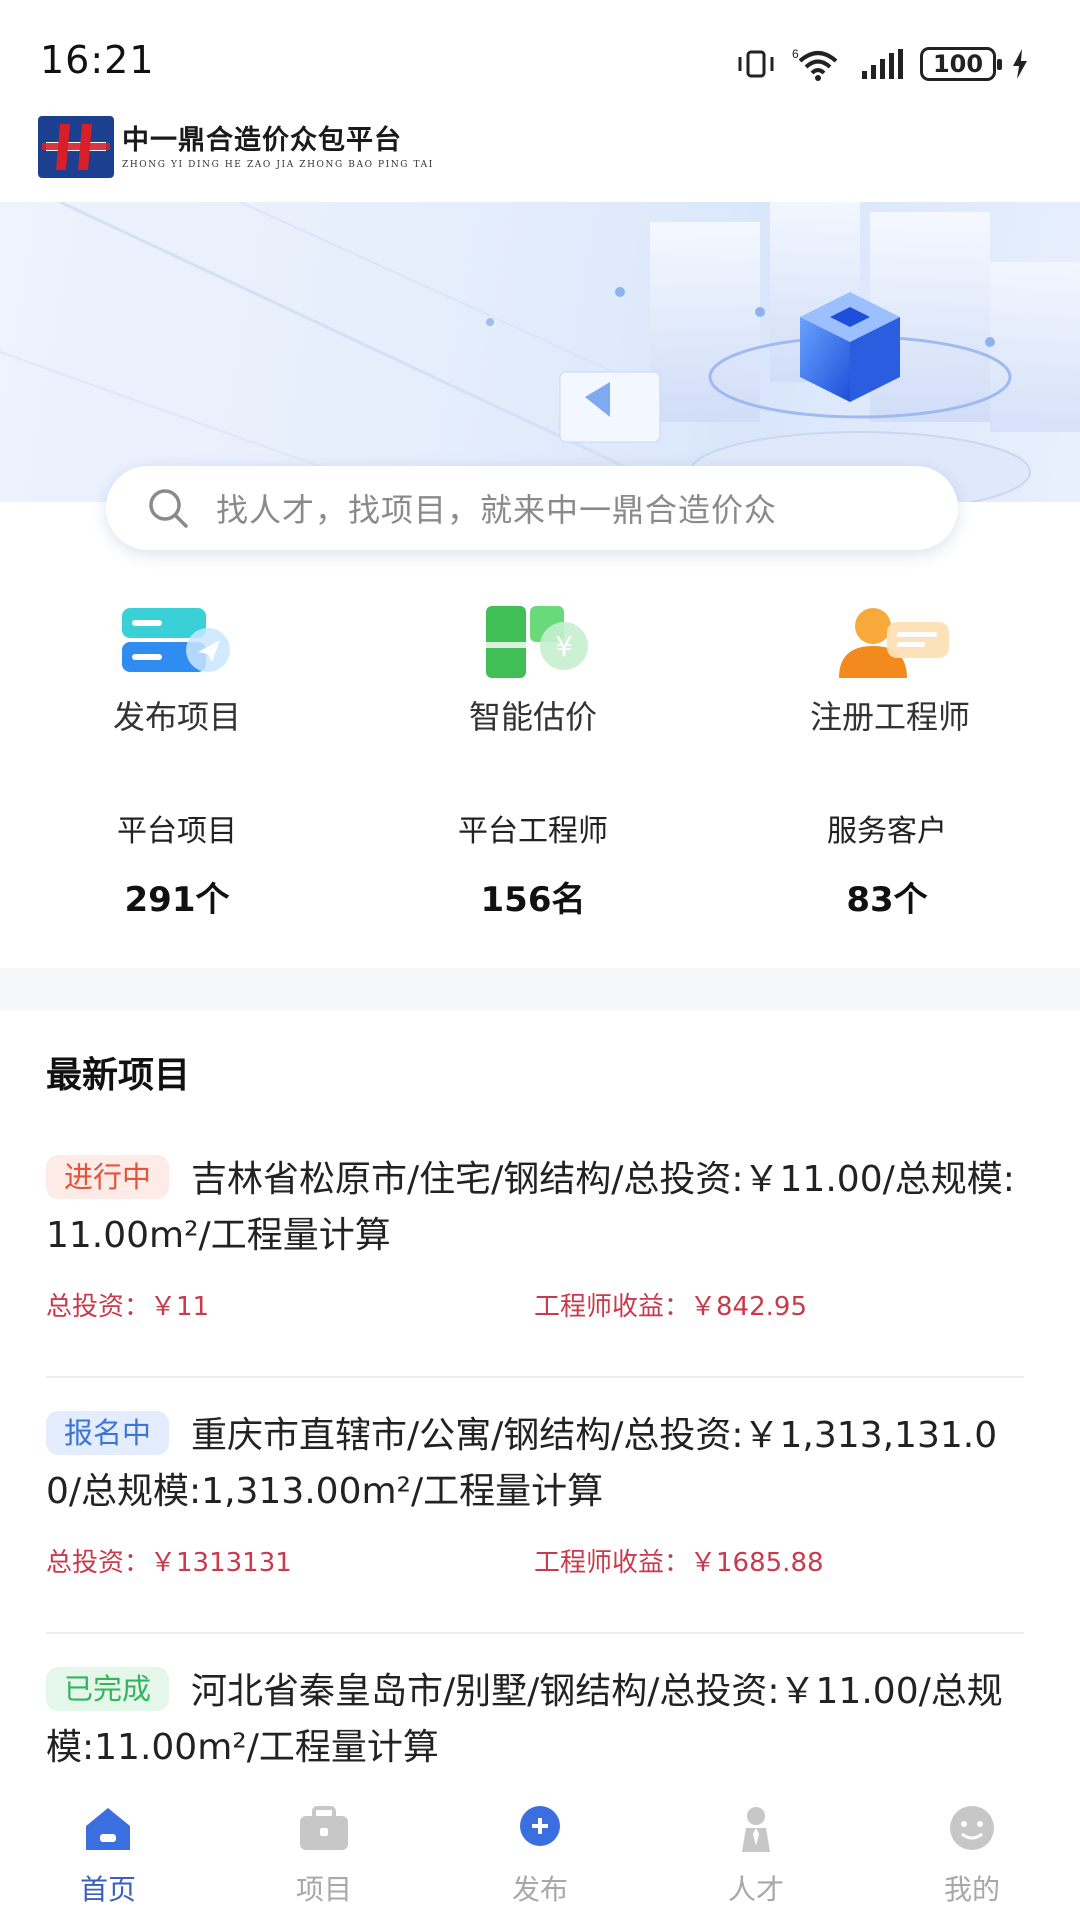 The image size is (1080, 1920). Describe the element at coordinates (118, 1075) in the screenshot. I see `latest-projects-title: 最新项目` at that location.